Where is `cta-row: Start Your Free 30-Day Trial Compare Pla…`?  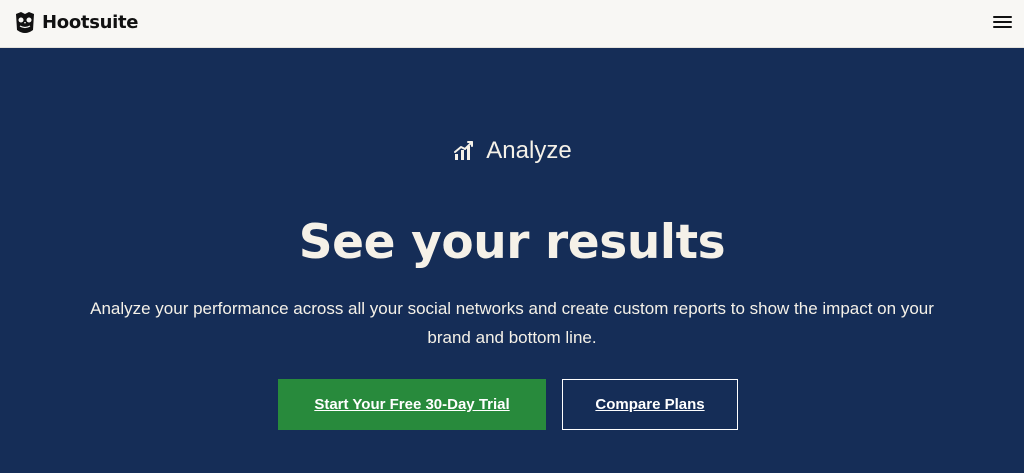
cta-row: Start Your Free 30-Day Trial Compare Pla… is located at coordinates (508, 404).